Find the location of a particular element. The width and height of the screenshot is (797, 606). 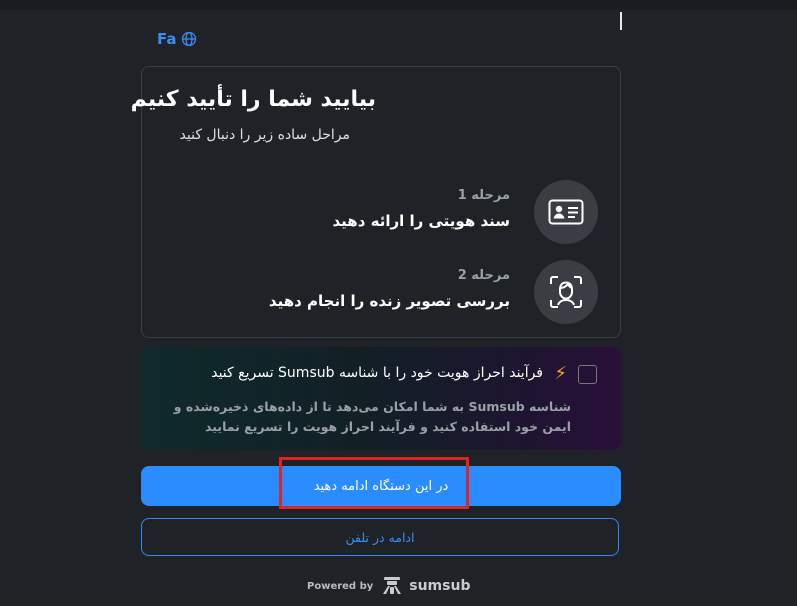

text-cursor is located at coordinates (621, 21).